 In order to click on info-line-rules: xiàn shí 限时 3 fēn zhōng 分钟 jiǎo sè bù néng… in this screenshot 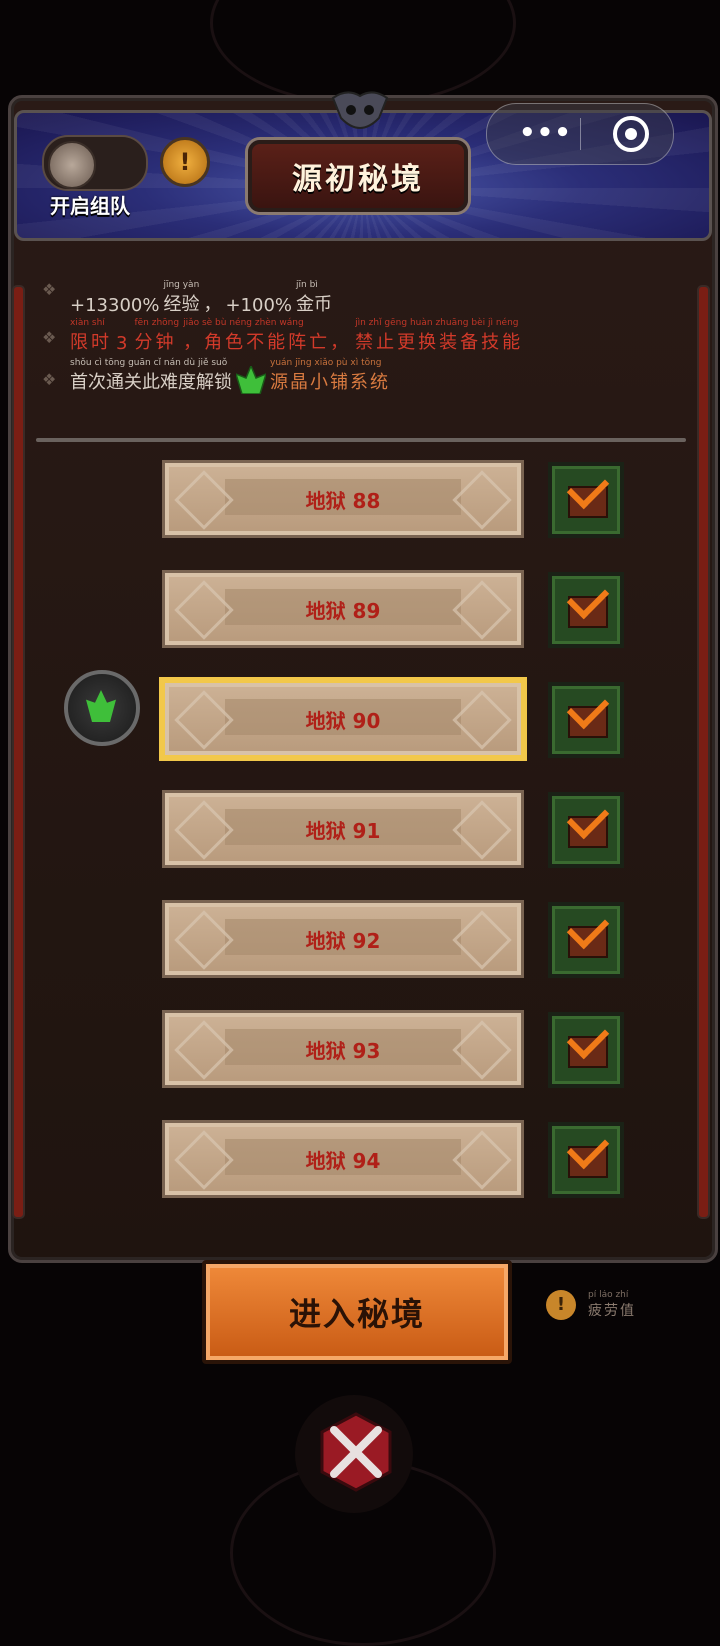, I will do `click(297, 336)`.